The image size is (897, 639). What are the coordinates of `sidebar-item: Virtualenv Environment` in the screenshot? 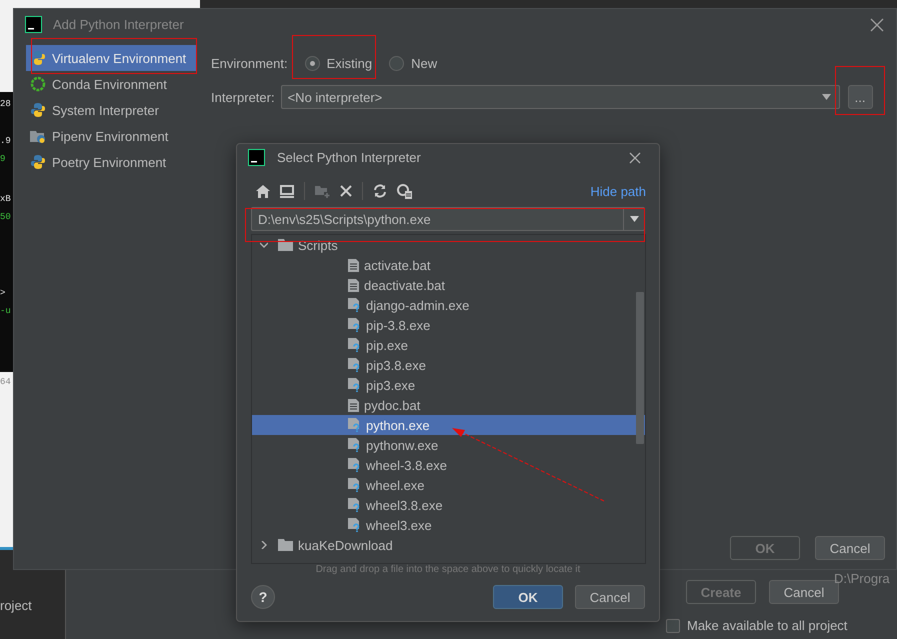 It's located at (111, 58).